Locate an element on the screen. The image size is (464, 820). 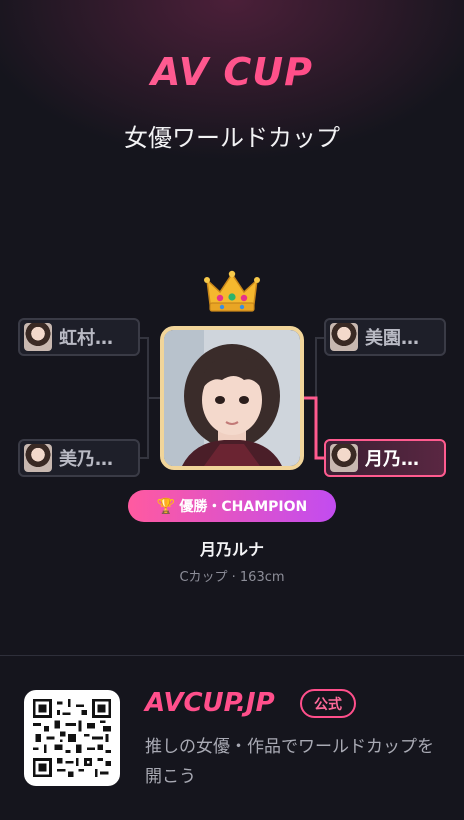
champion-meta: Cカップ · 163cm is located at coordinates (232, 577).